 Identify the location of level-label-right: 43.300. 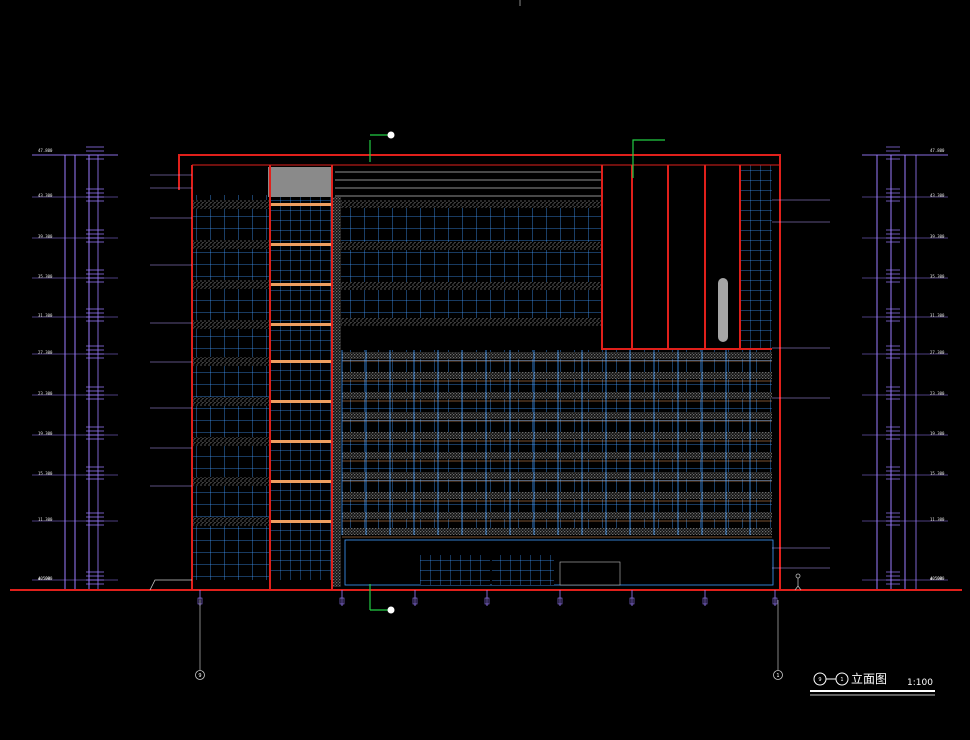
(937, 195).